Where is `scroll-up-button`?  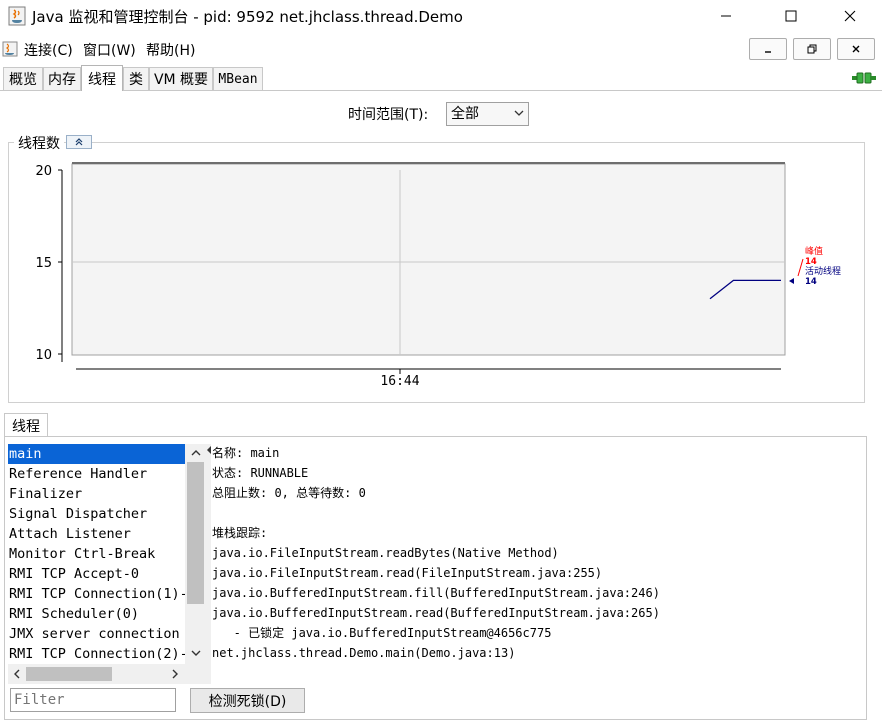
scroll-up-button is located at coordinates (196, 453).